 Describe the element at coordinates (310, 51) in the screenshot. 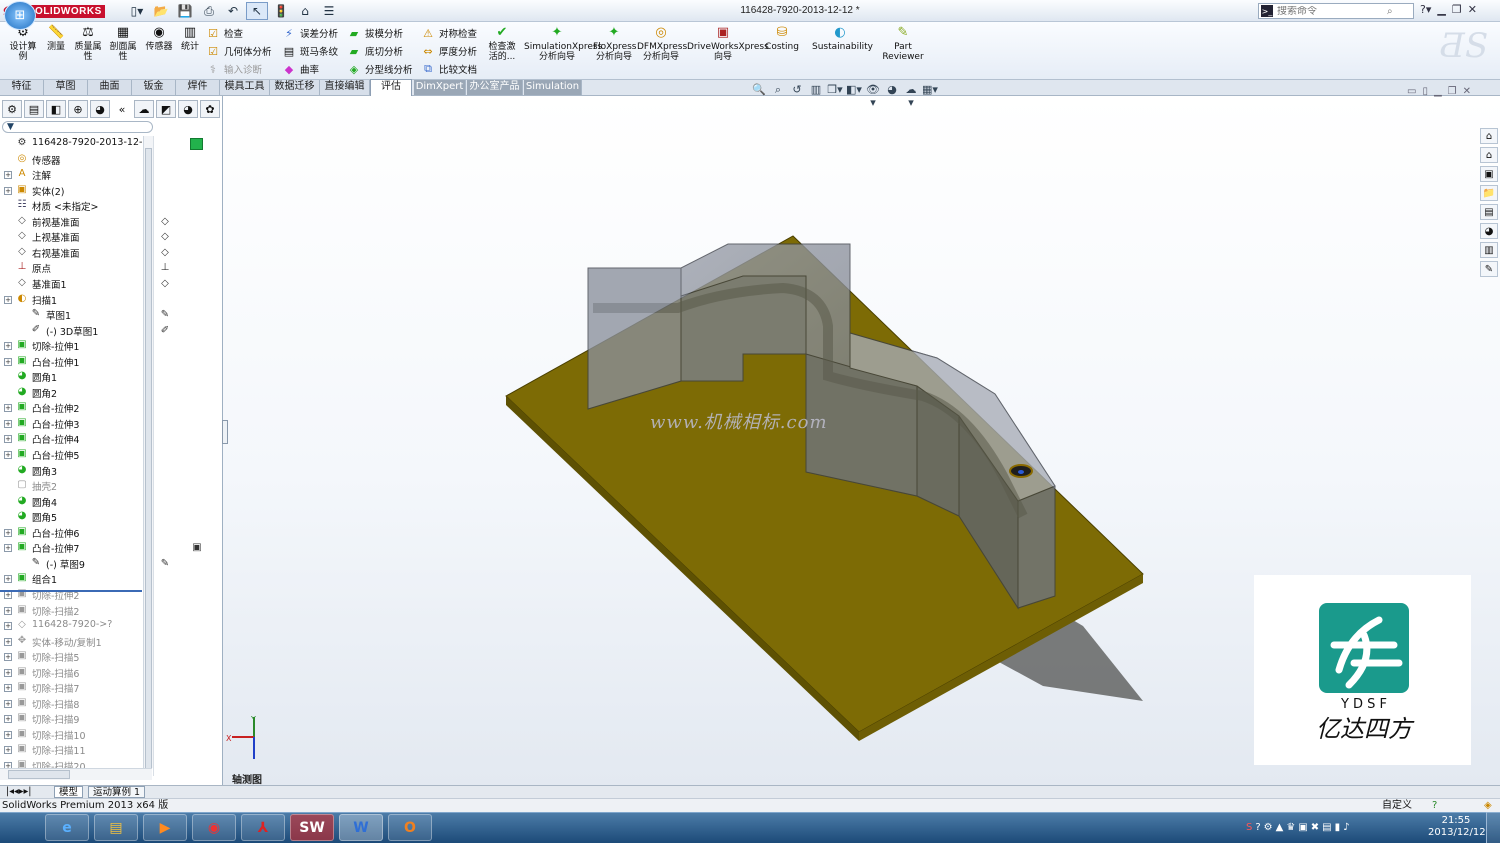

I see `zebra-stripes-button: ▤ 斑马条纹` at that location.